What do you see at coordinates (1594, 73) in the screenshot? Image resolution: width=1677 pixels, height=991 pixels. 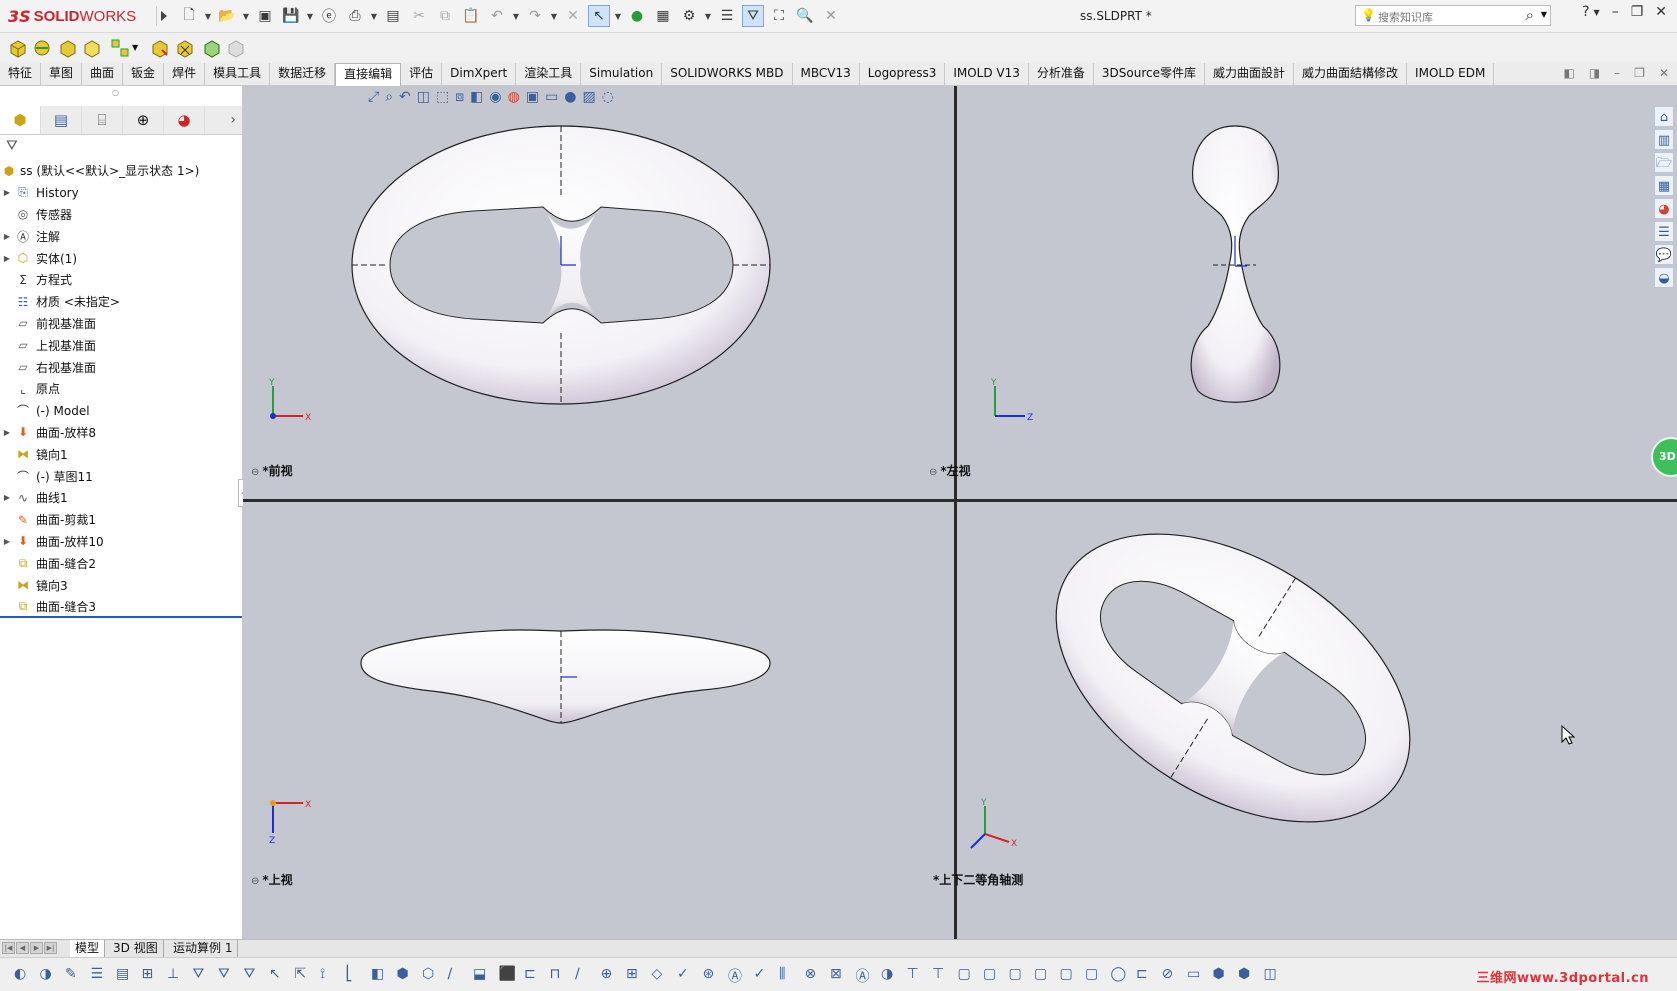 I see `tab-scroll-right-icon: ◨` at bounding box center [1594, 73].